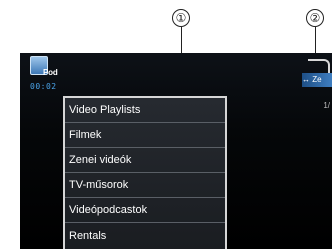 Image resolution: width=332 pixels, height=249 pixels. What do you see at coordinates (105, 110) in the screenshot?
I see `menu-item-label: Video Playlists` at bounding box center [105, 110].